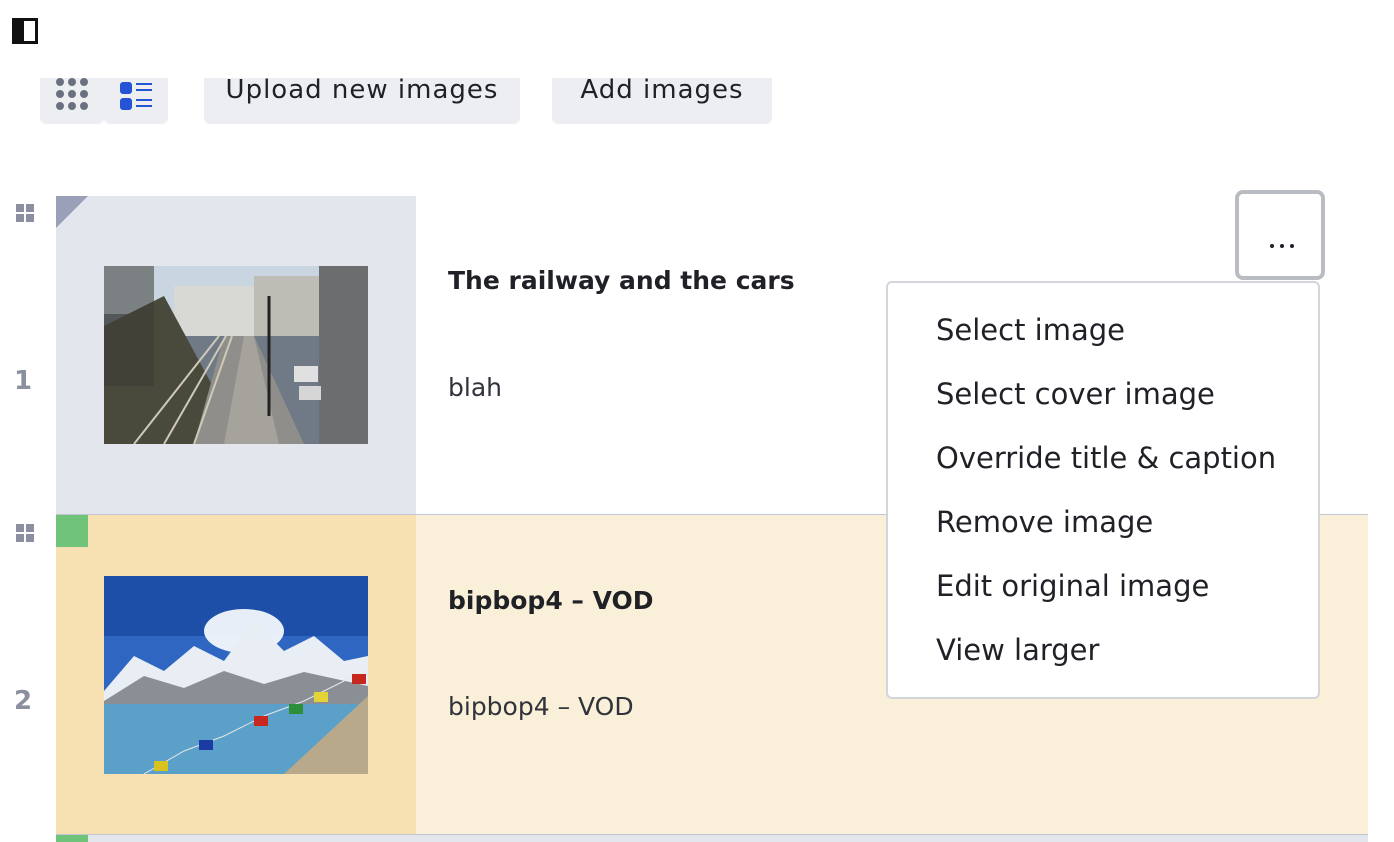  Describe the element at coordinates (1030, 330) in the screenshot. I see `menu-item-select-image: Select image` at that location.